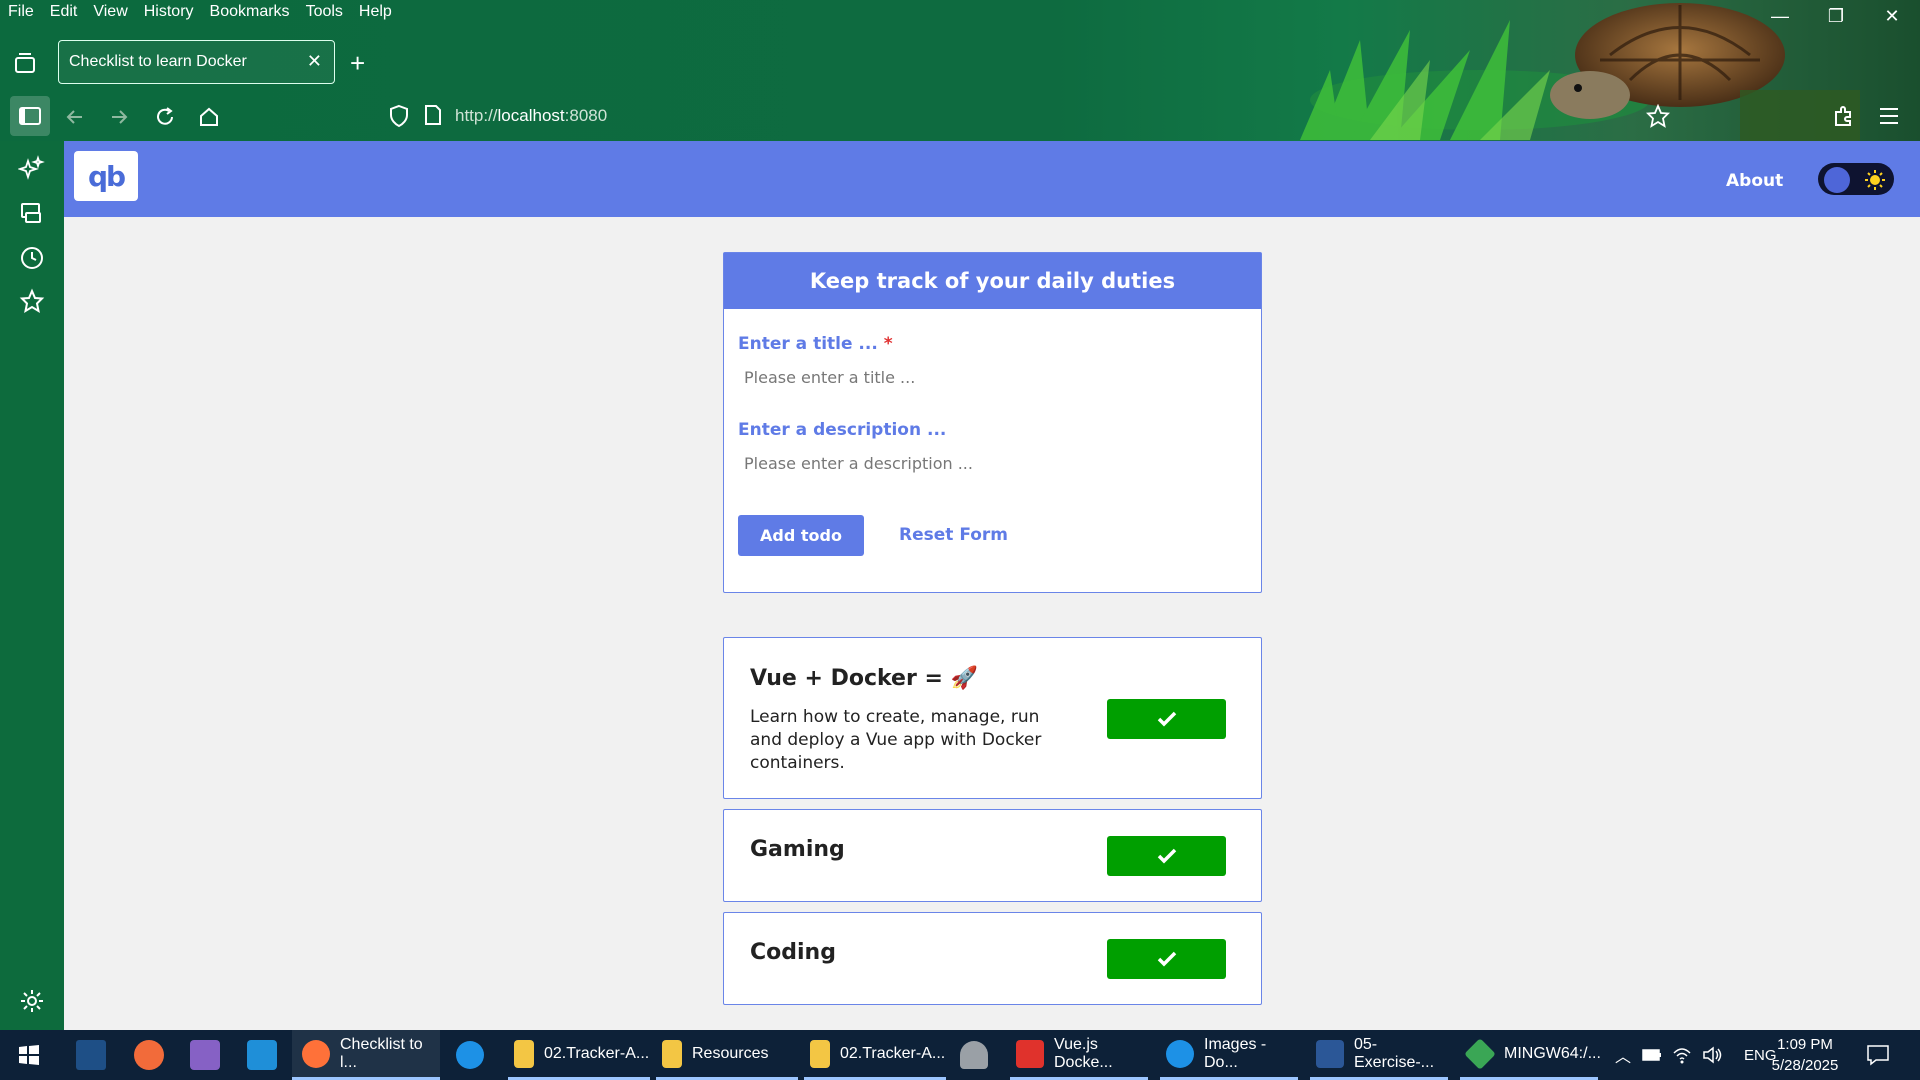 This screenshot has width=1920, height=1080. I want to click on history-clock-icon, so click(32, 258).